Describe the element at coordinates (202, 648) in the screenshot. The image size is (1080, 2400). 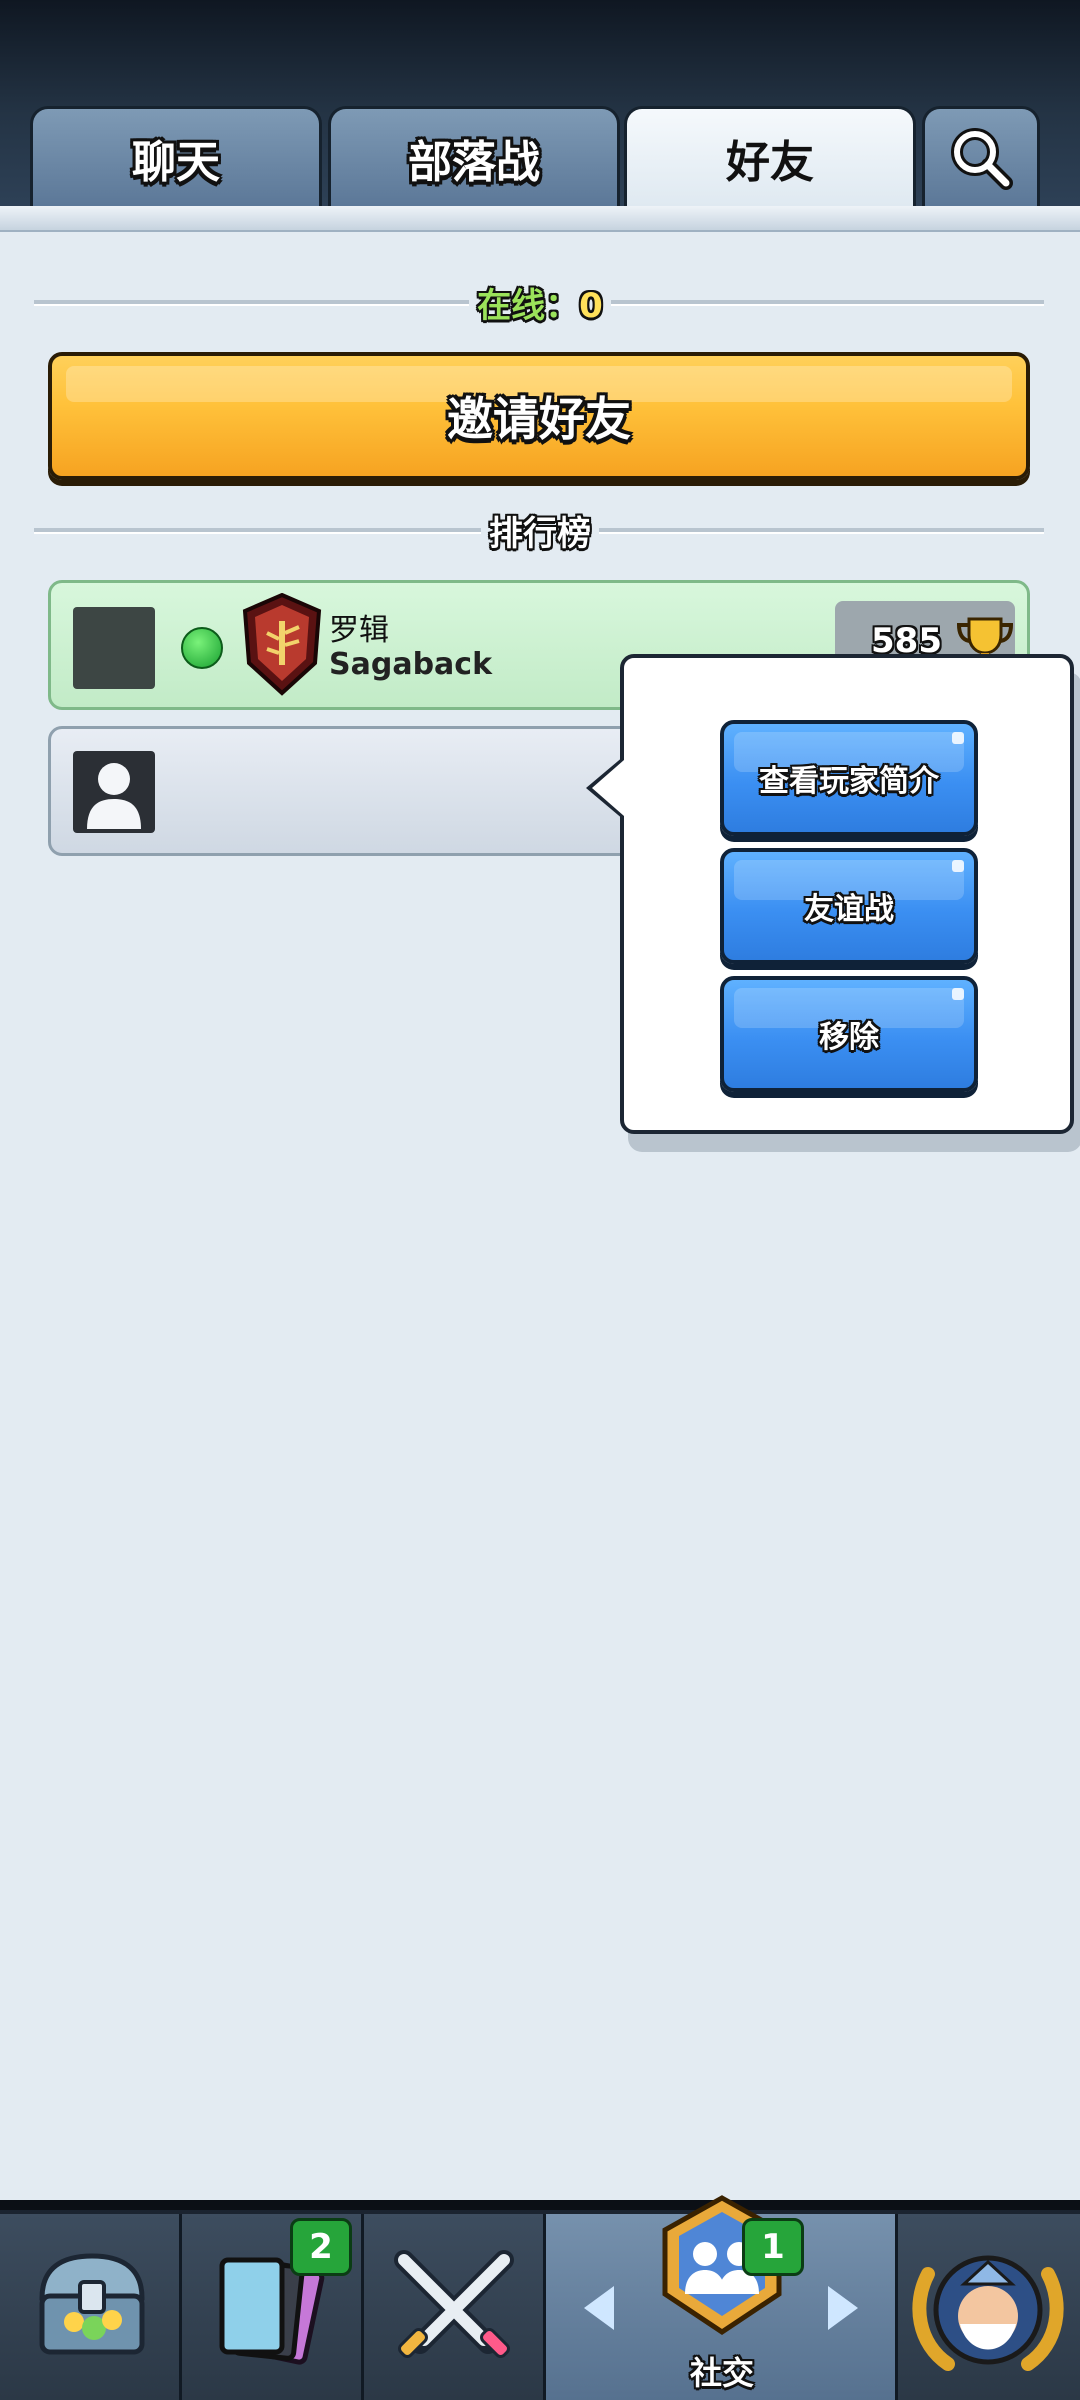
I see `online-status-icon` at that location.